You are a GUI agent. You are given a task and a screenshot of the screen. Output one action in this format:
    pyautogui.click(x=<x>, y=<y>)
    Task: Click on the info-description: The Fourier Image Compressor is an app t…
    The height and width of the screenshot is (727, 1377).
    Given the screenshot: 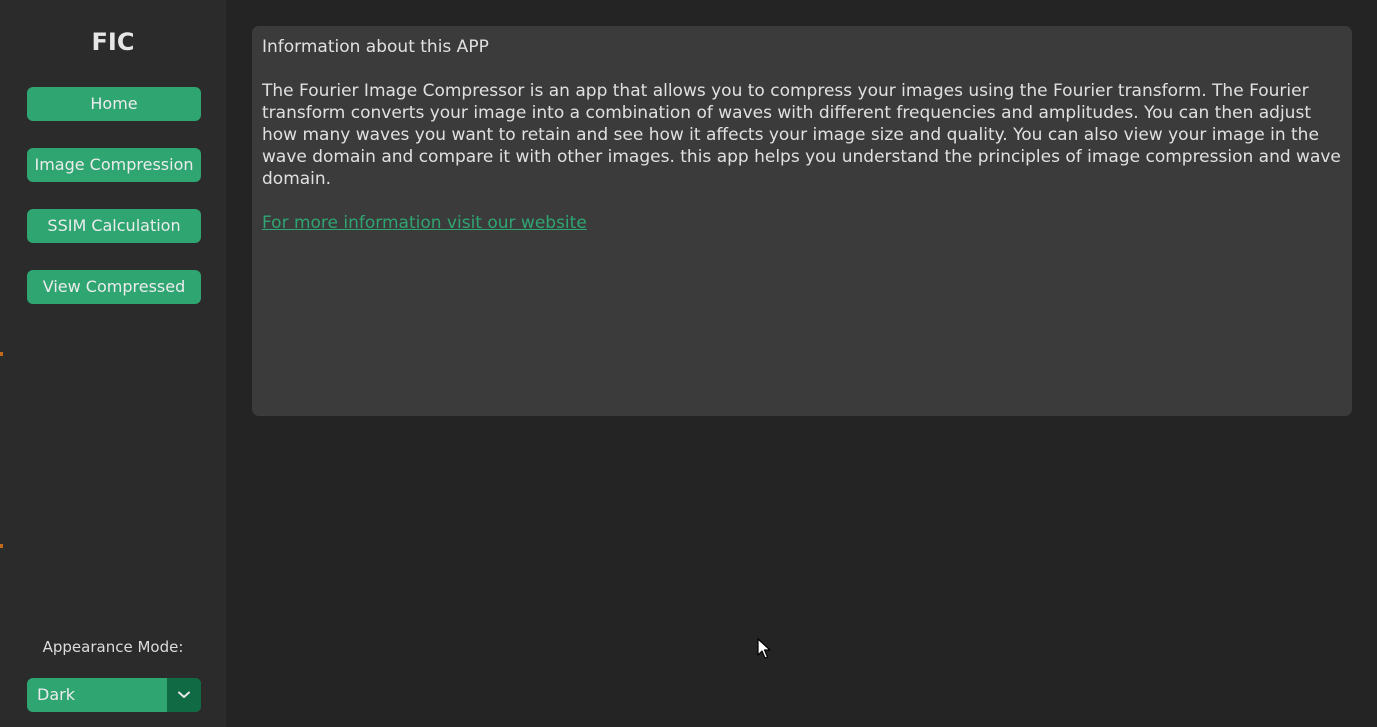 What is the action you would take?
    pyautogui.click(x=801, y=135)
    